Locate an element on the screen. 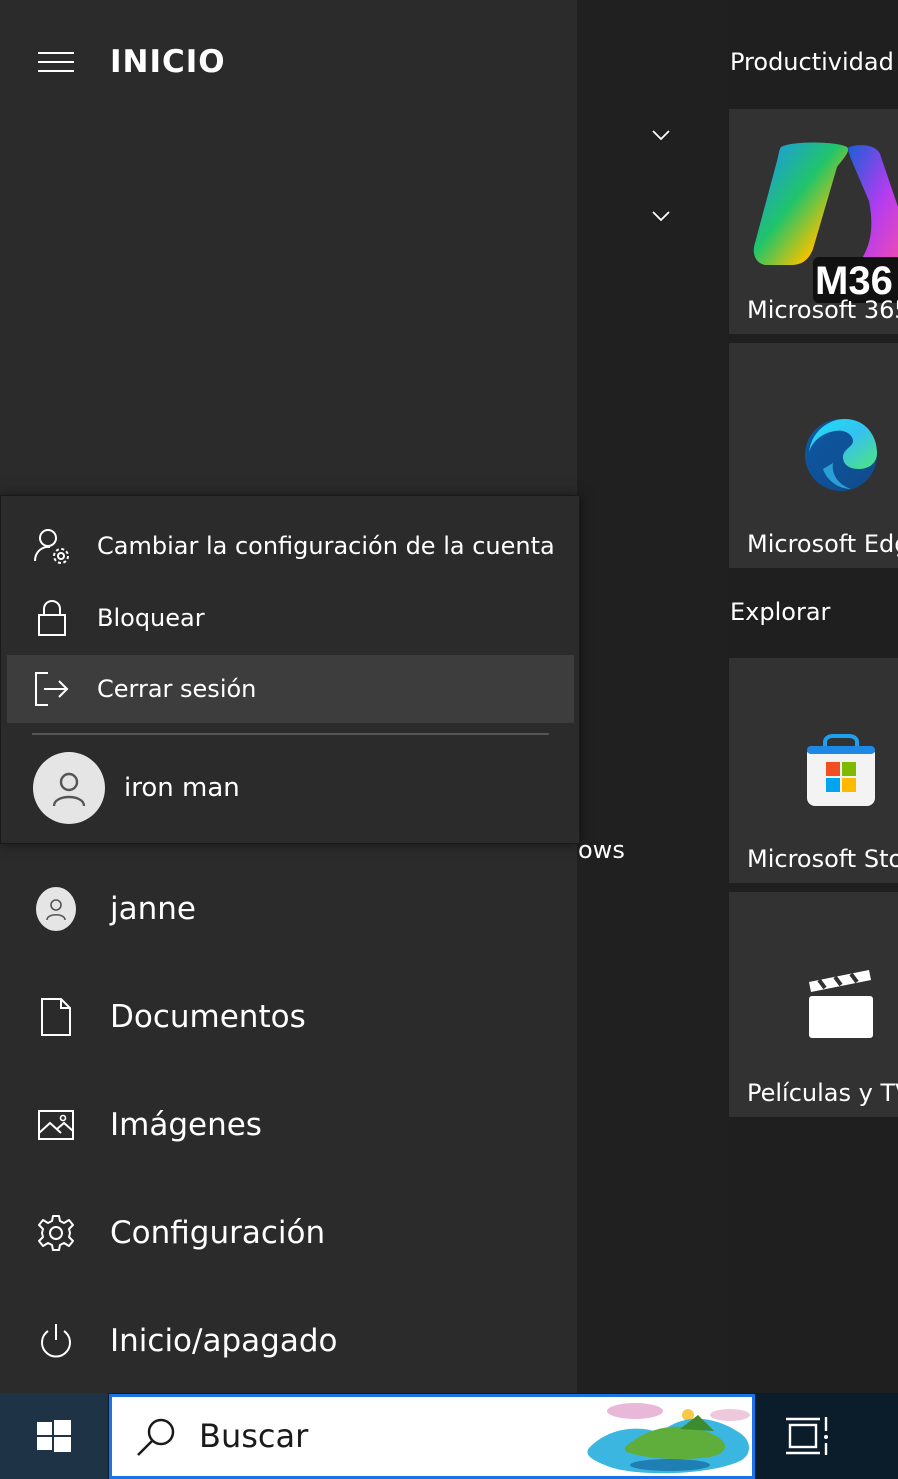 This screenshot has height=1479, width=898. windows-logo-icon is located at coordinates (54, 1436).